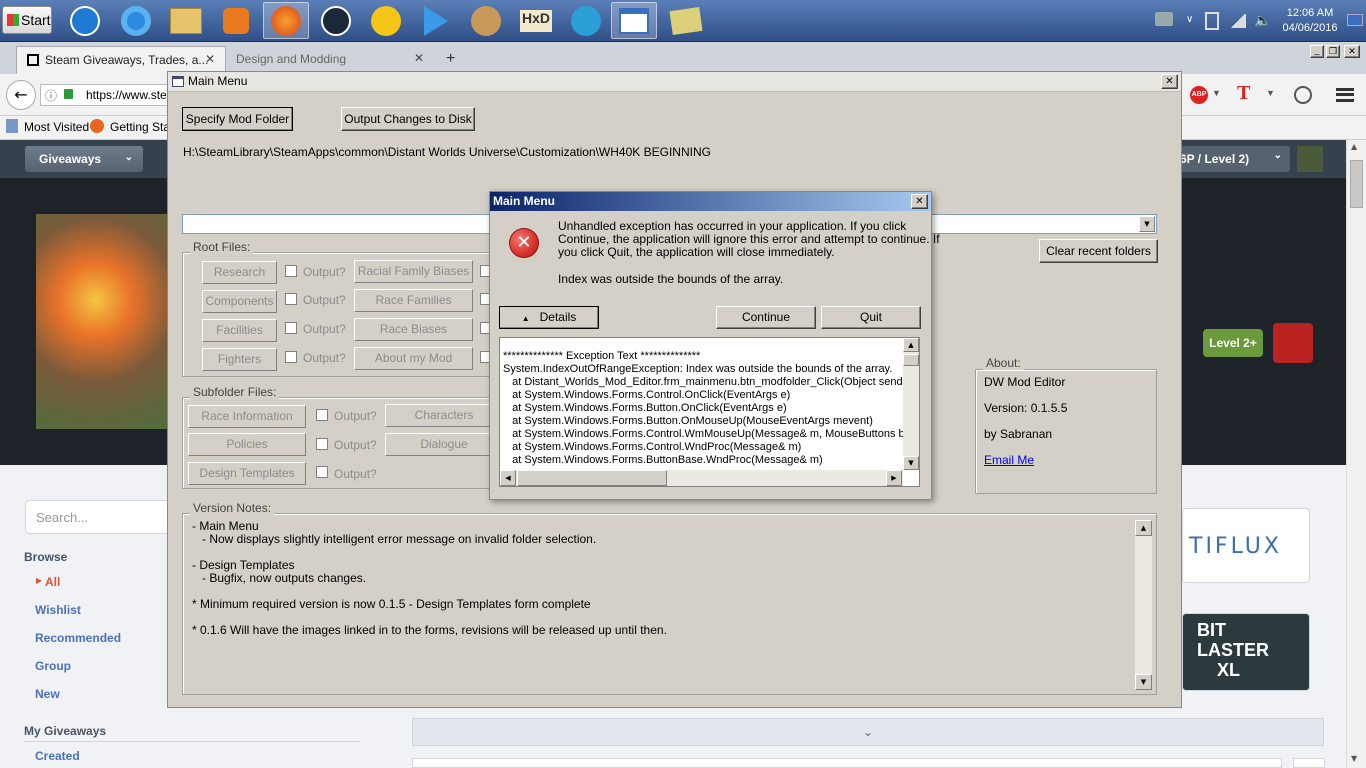 This screenshot has width=1366, height=768. What do you see at coordinates (336, 20) in the screenshot?
I see `steam-icon` at bounding box center [336, 20].